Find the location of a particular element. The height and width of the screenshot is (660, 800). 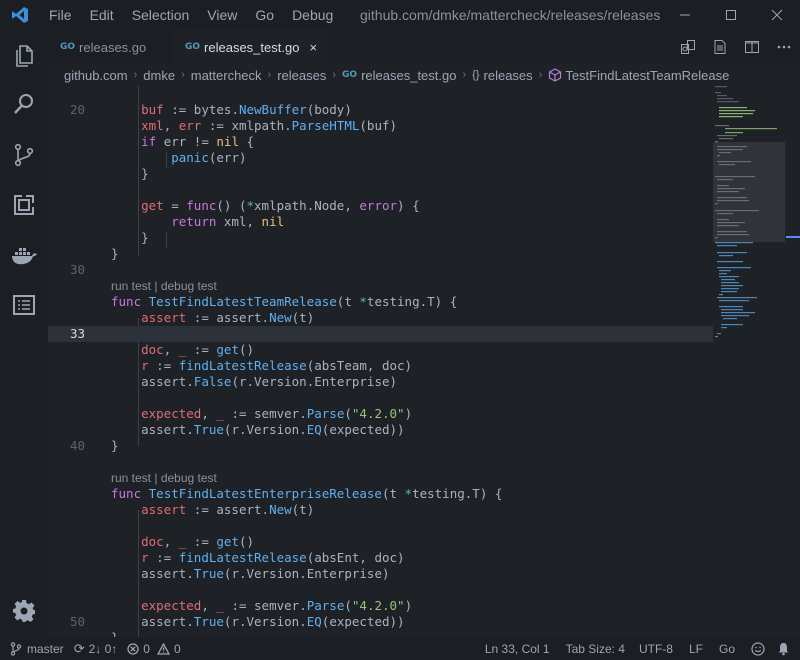

compare-changes-icon is located at coordinates (688, 47).